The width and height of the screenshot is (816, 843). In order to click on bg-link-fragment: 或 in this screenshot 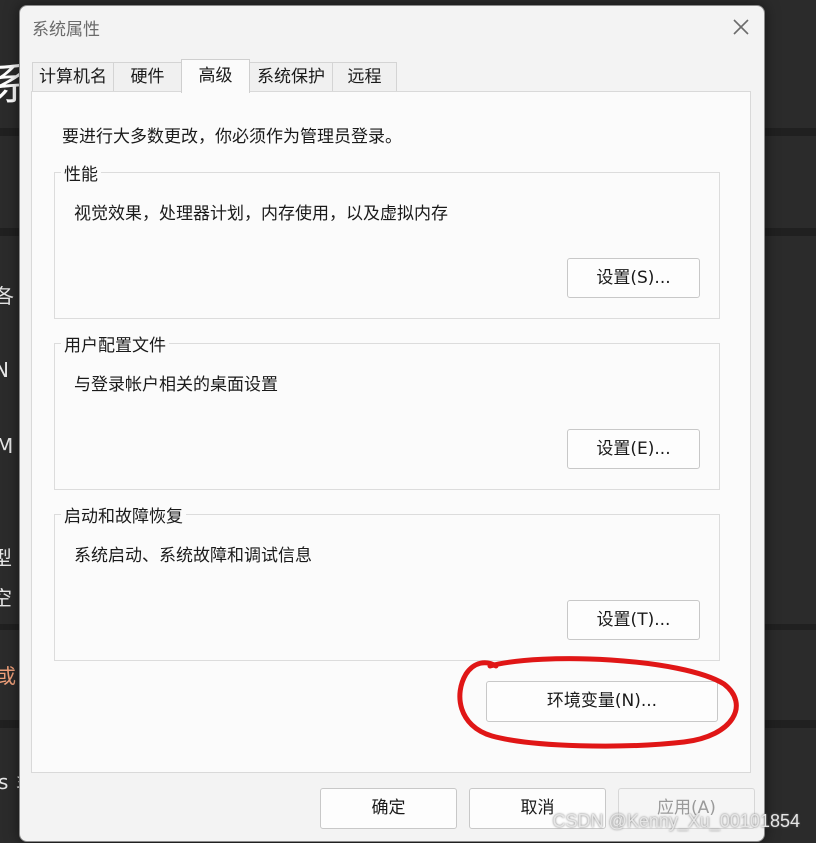, I will do `click(8, 676)`.